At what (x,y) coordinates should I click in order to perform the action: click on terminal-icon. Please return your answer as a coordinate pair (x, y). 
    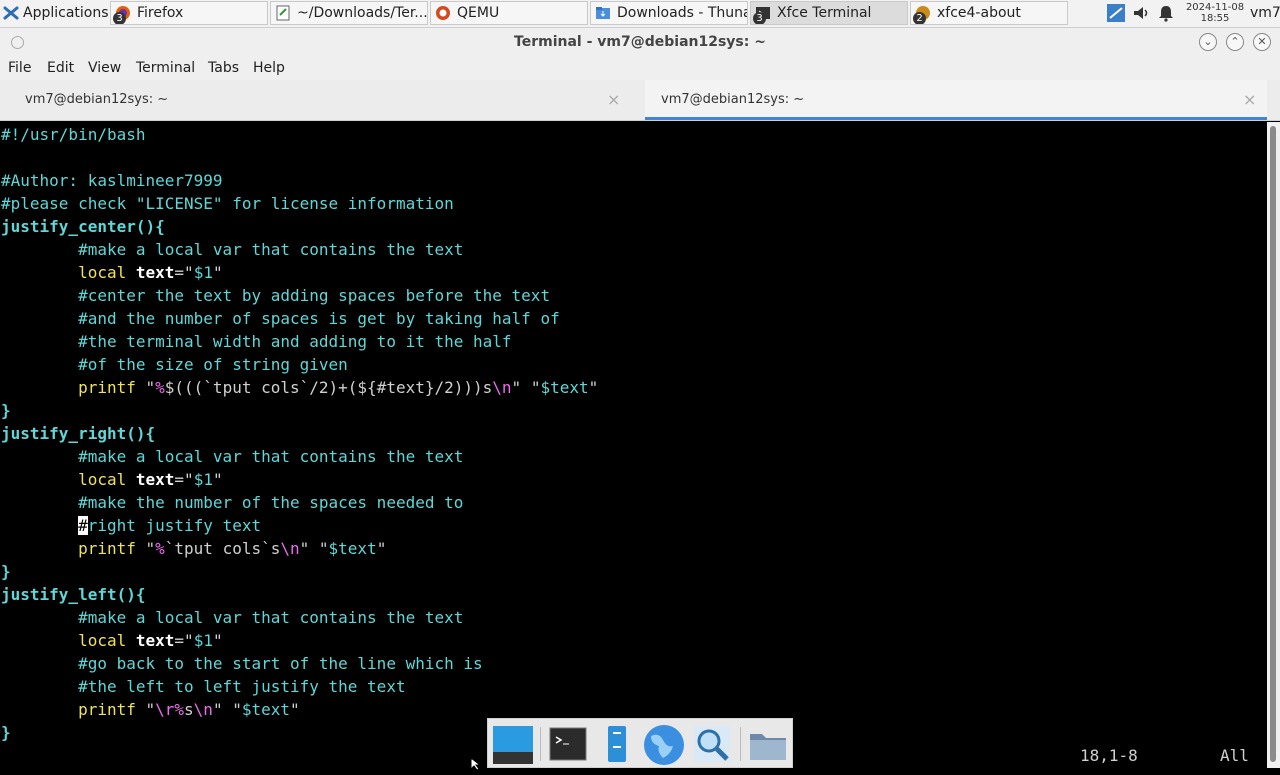
    Looking at the image, I should click on (568, 744).